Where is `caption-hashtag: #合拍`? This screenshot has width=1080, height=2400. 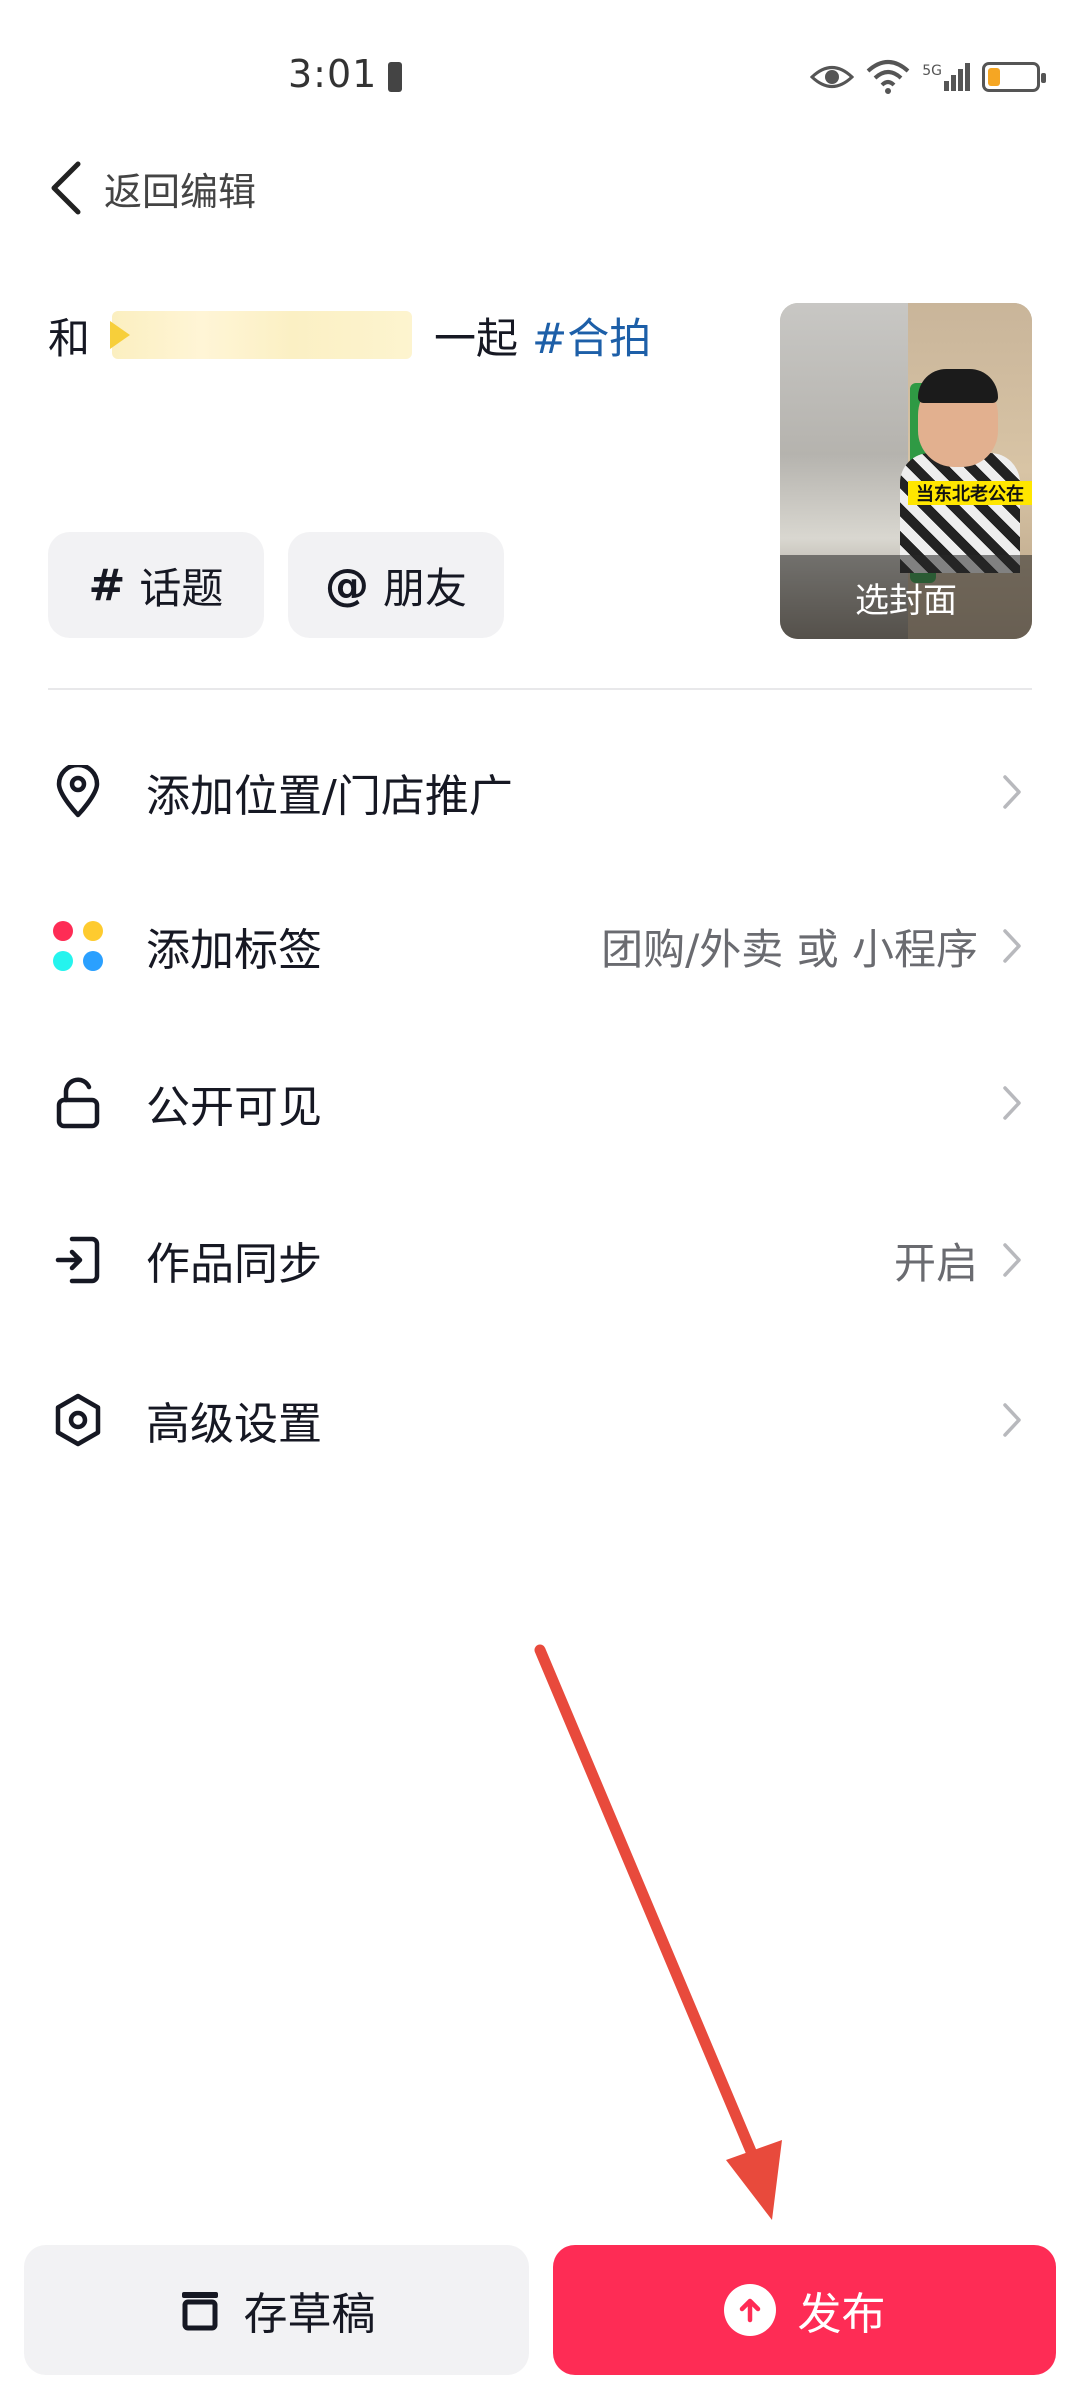
caption-hashtag: #合拍 is located at coordinates (591, 335).